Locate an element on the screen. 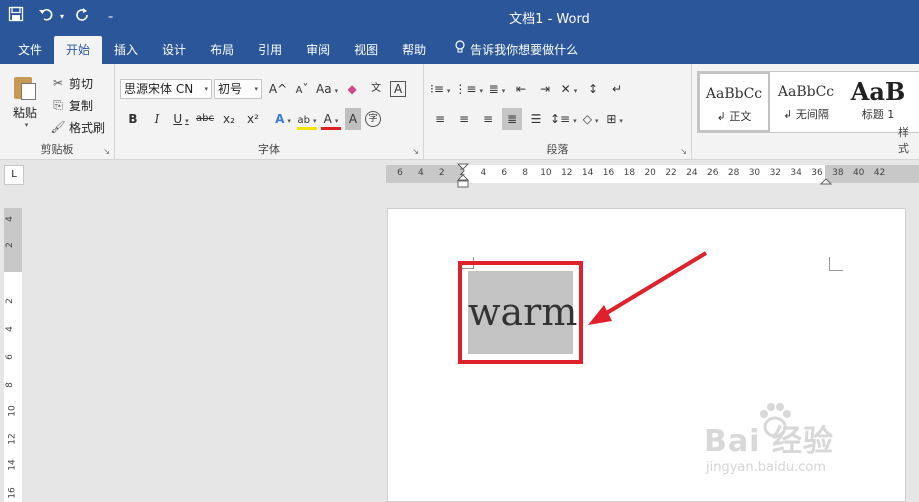  clipboard-launcher-icon: ↘ is located at coordinates (106, 151).